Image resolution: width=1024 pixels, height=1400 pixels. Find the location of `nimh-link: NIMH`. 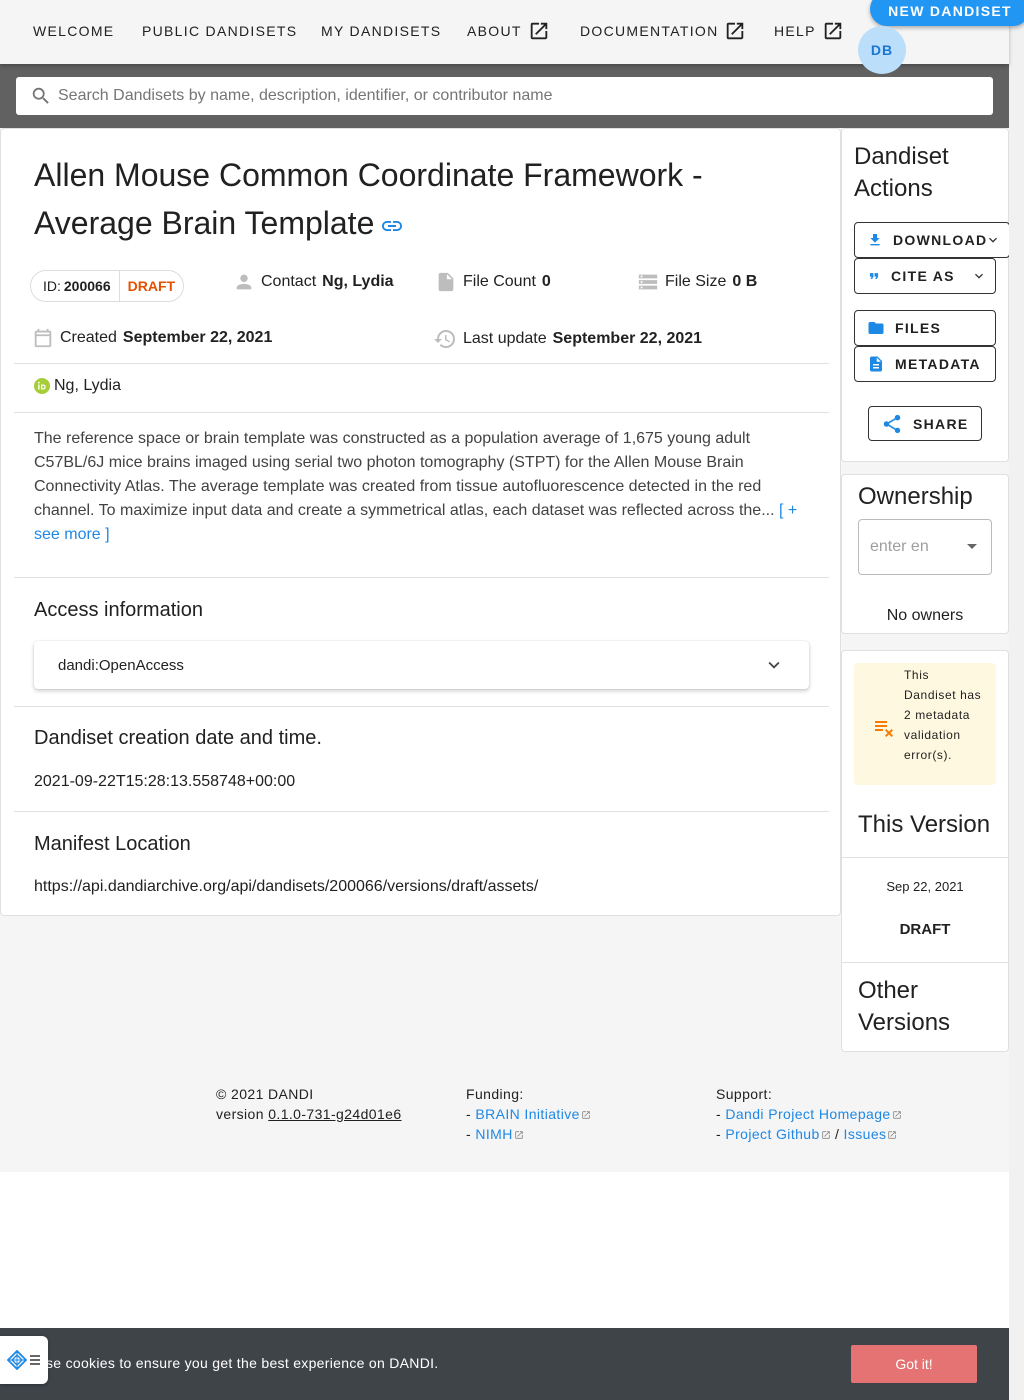

nimh-link: NIMH is located at coordinates (493, 1134).